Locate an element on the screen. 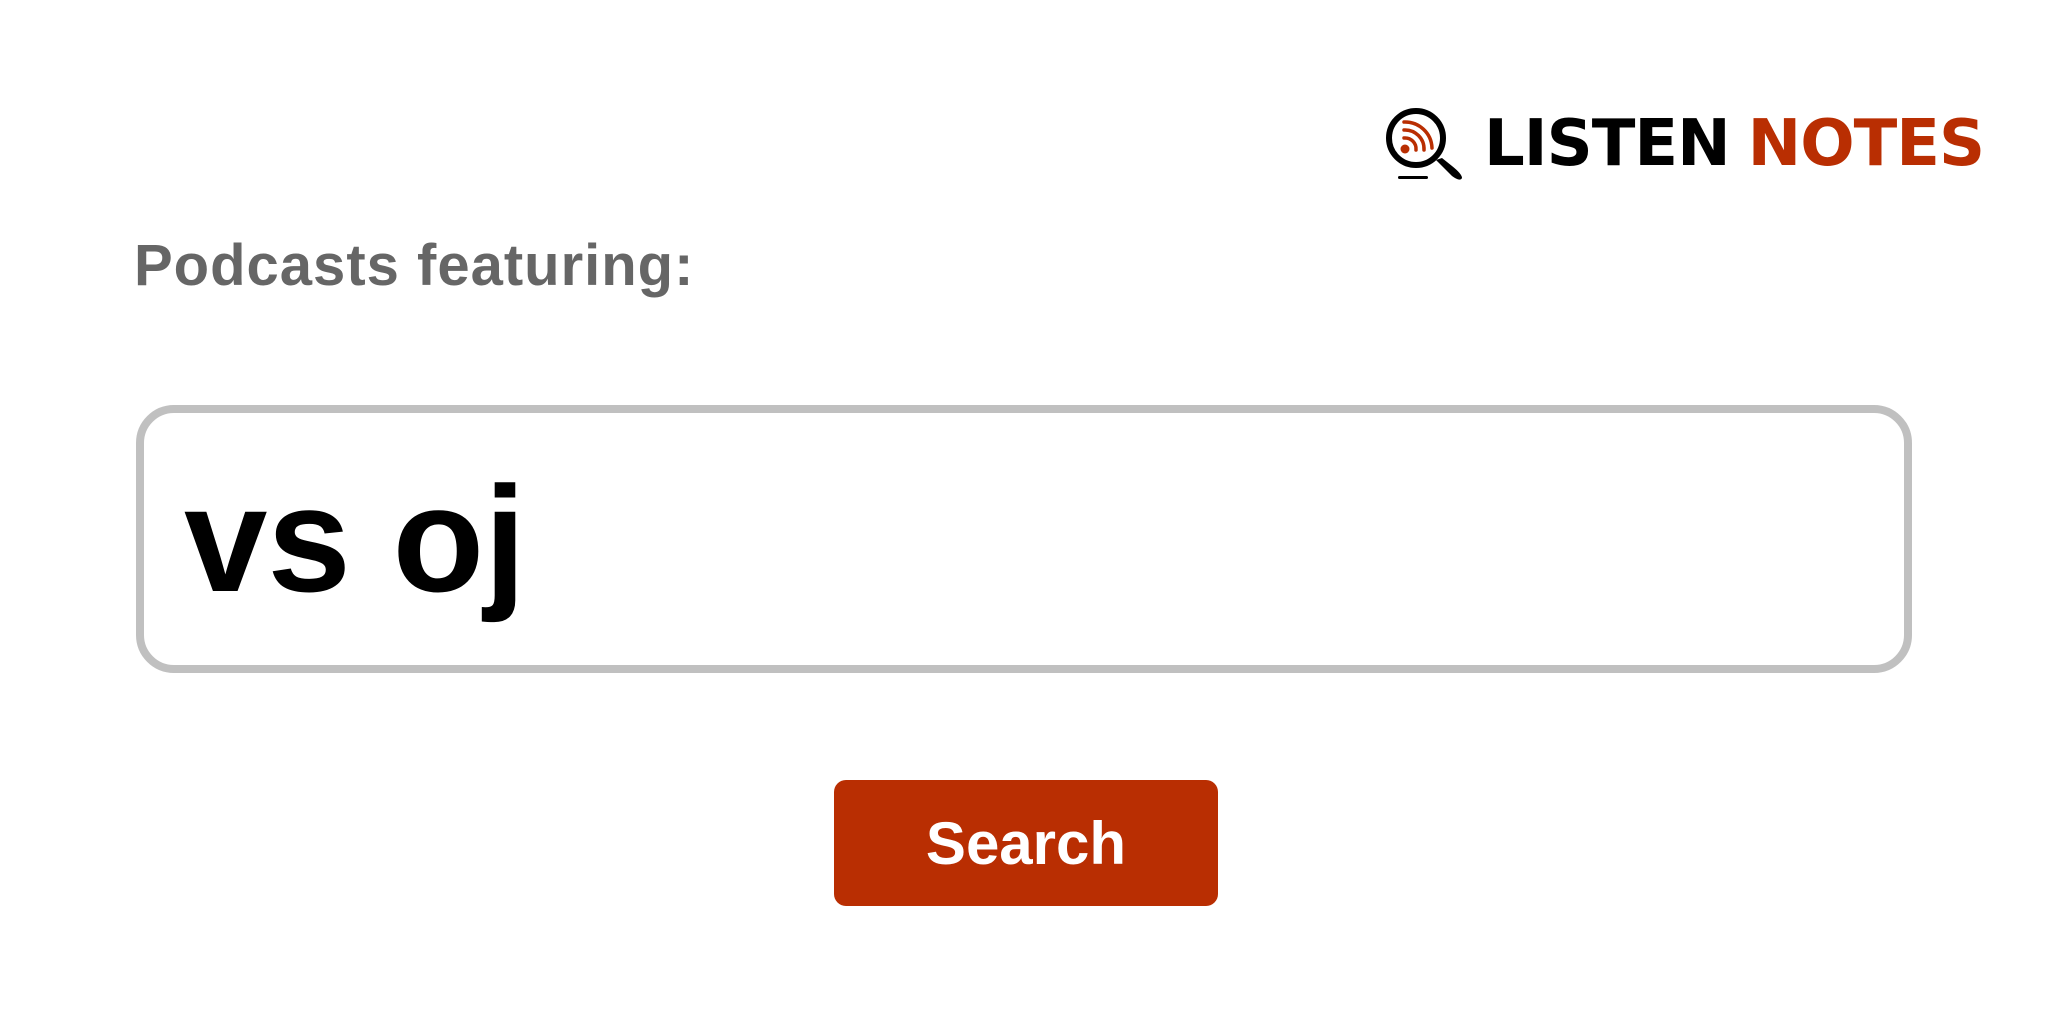 This screenshot has width=2048, height=1024. listen-notes-logo: LISTEN NOTES is located at coordinates (1683, 144).